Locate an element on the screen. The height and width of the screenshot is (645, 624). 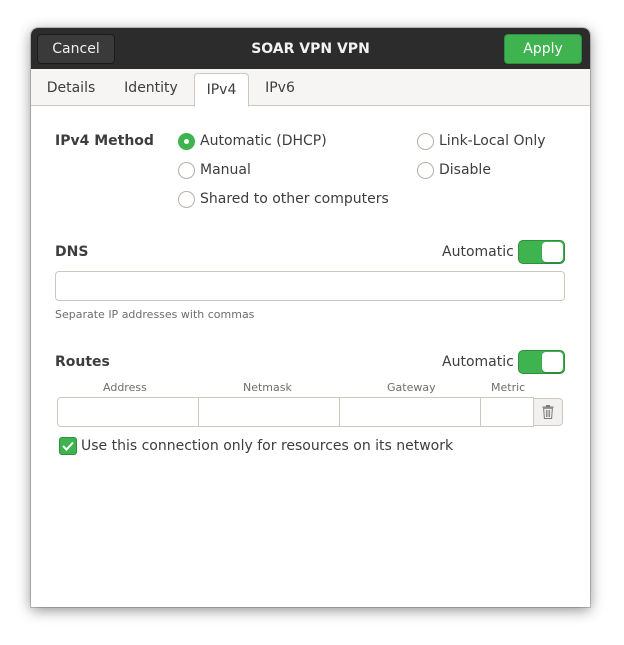
tab-identity: Identity is located at coordinates (151, 87).